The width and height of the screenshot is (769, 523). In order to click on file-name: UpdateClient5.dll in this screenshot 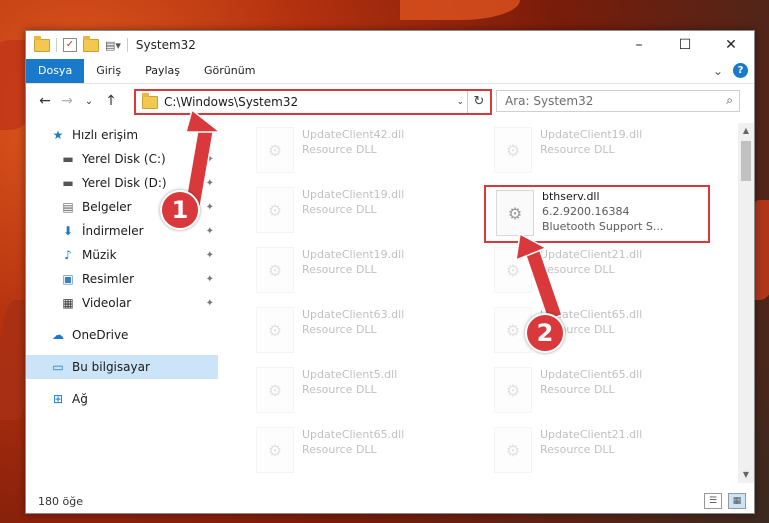, I will do `click(350, 374)`.